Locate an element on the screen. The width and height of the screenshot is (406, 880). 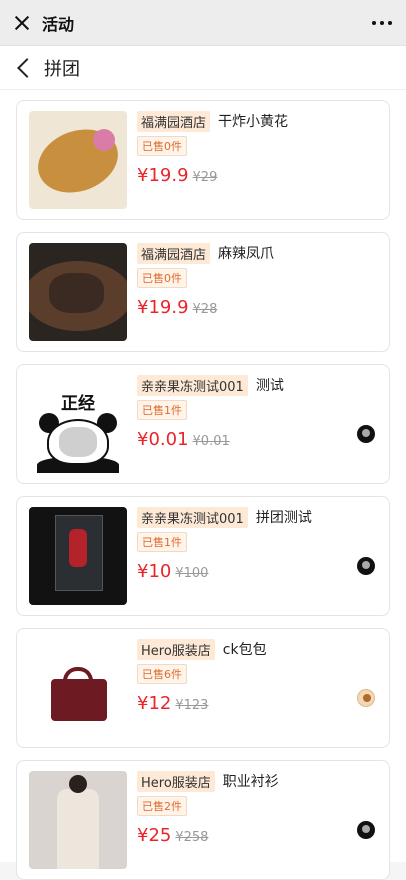
product-info: 亲亲果冻测试001 测试 已售1件 ¥0.01 ¥0.01 is located at coordinates (257, 423).